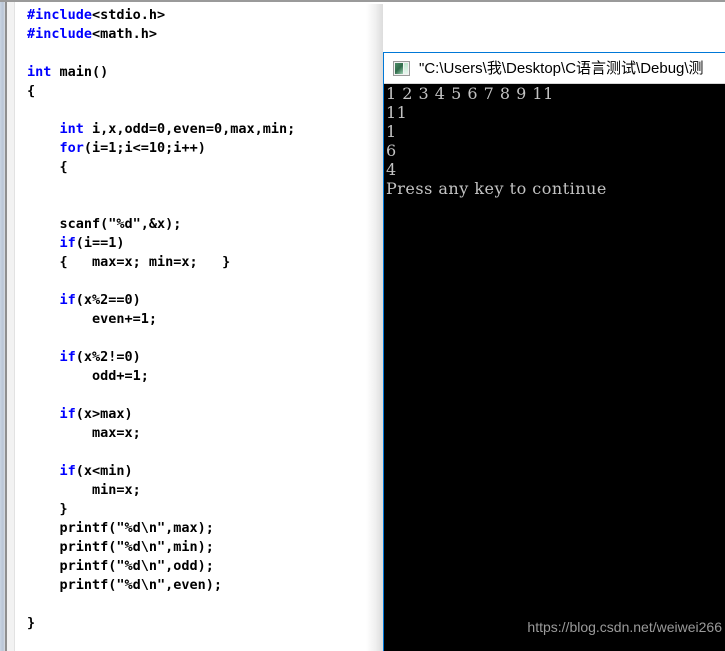 This screenshot has height=651, width=725. Describe the element at coordinates (161, 72) in the screenshot. I see `code-line: int main()` at that location.